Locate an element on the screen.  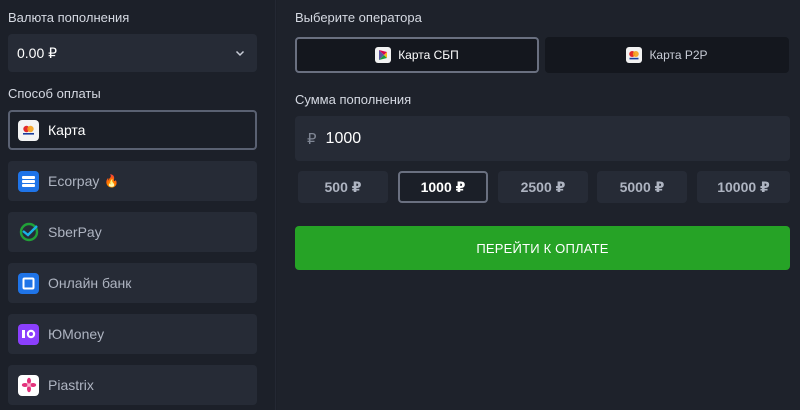
method-label: ЮMoney is located at coordinates (76, 334).